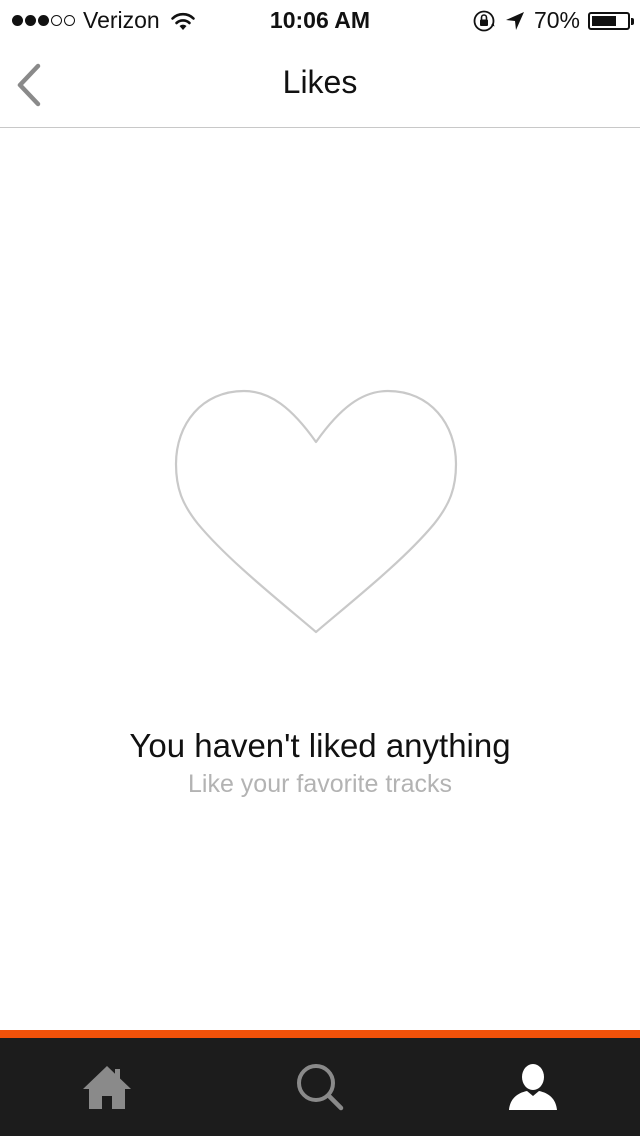 Image resolution: width=640 pixels, height=1136 pixels. I want to click on tab-bar-accent-line, so click(320, 1034).